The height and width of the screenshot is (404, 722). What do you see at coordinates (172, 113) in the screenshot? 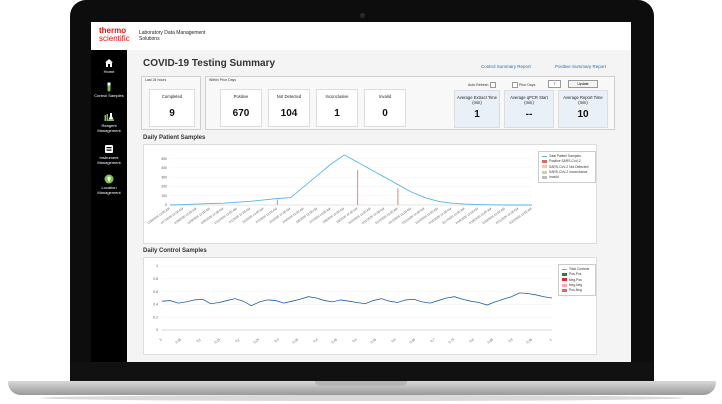
I see `card-value: 9` at bounding box center [172, 113].